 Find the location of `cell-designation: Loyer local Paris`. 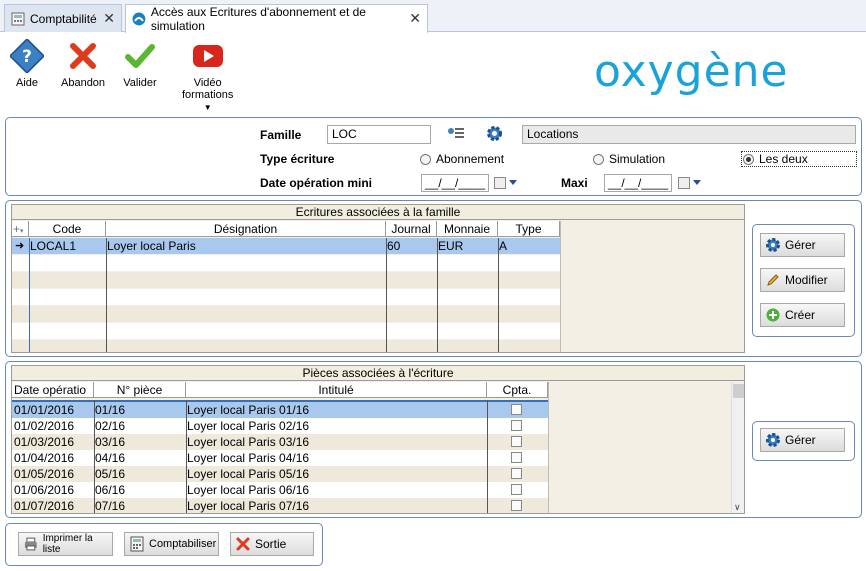

cell-designation: Loyer local Paris is located at coordinates (151, 246).